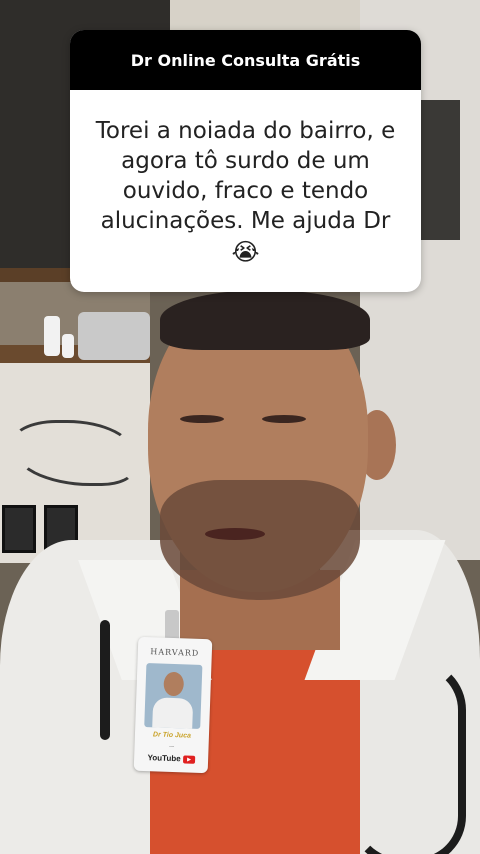 This screenshot has height=854, width=480. What do you see at coordinates (440, 170) in the screenshot?
I see `right-shelf` at bounding box center [440, 170].